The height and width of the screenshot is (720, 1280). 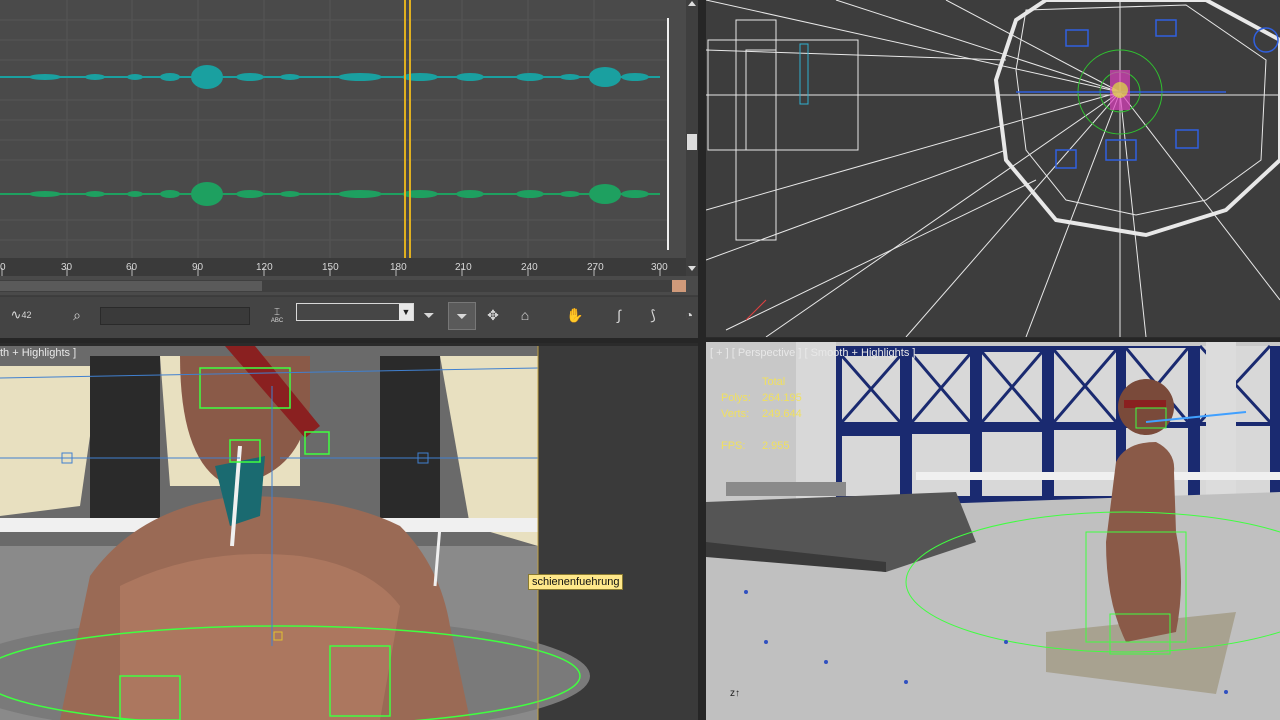 What do you see at coordinates (619, 315) in the screenshot?
I see `zoom-curve-icon: ∫` at bounding box center [619, 315].